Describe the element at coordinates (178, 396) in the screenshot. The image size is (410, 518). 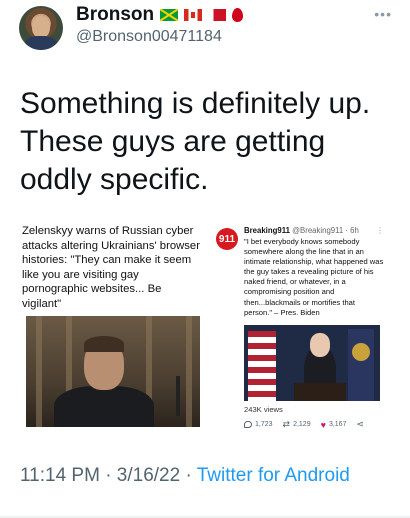
I see `photo-microphone` at that location.